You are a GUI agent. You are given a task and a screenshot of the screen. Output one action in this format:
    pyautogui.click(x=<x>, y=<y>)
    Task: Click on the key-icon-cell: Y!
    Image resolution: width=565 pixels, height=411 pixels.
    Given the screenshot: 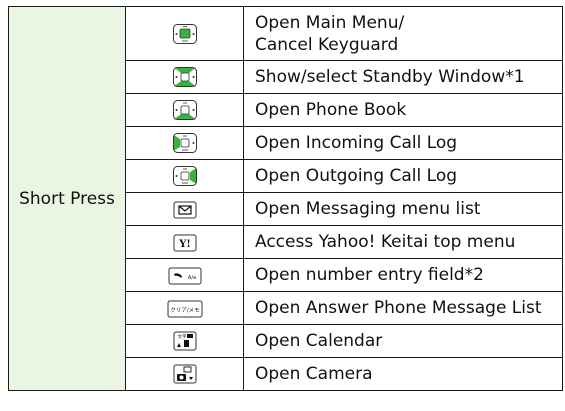 What is the action you would take?
    pyautogui.click(x=184, y=242)
    